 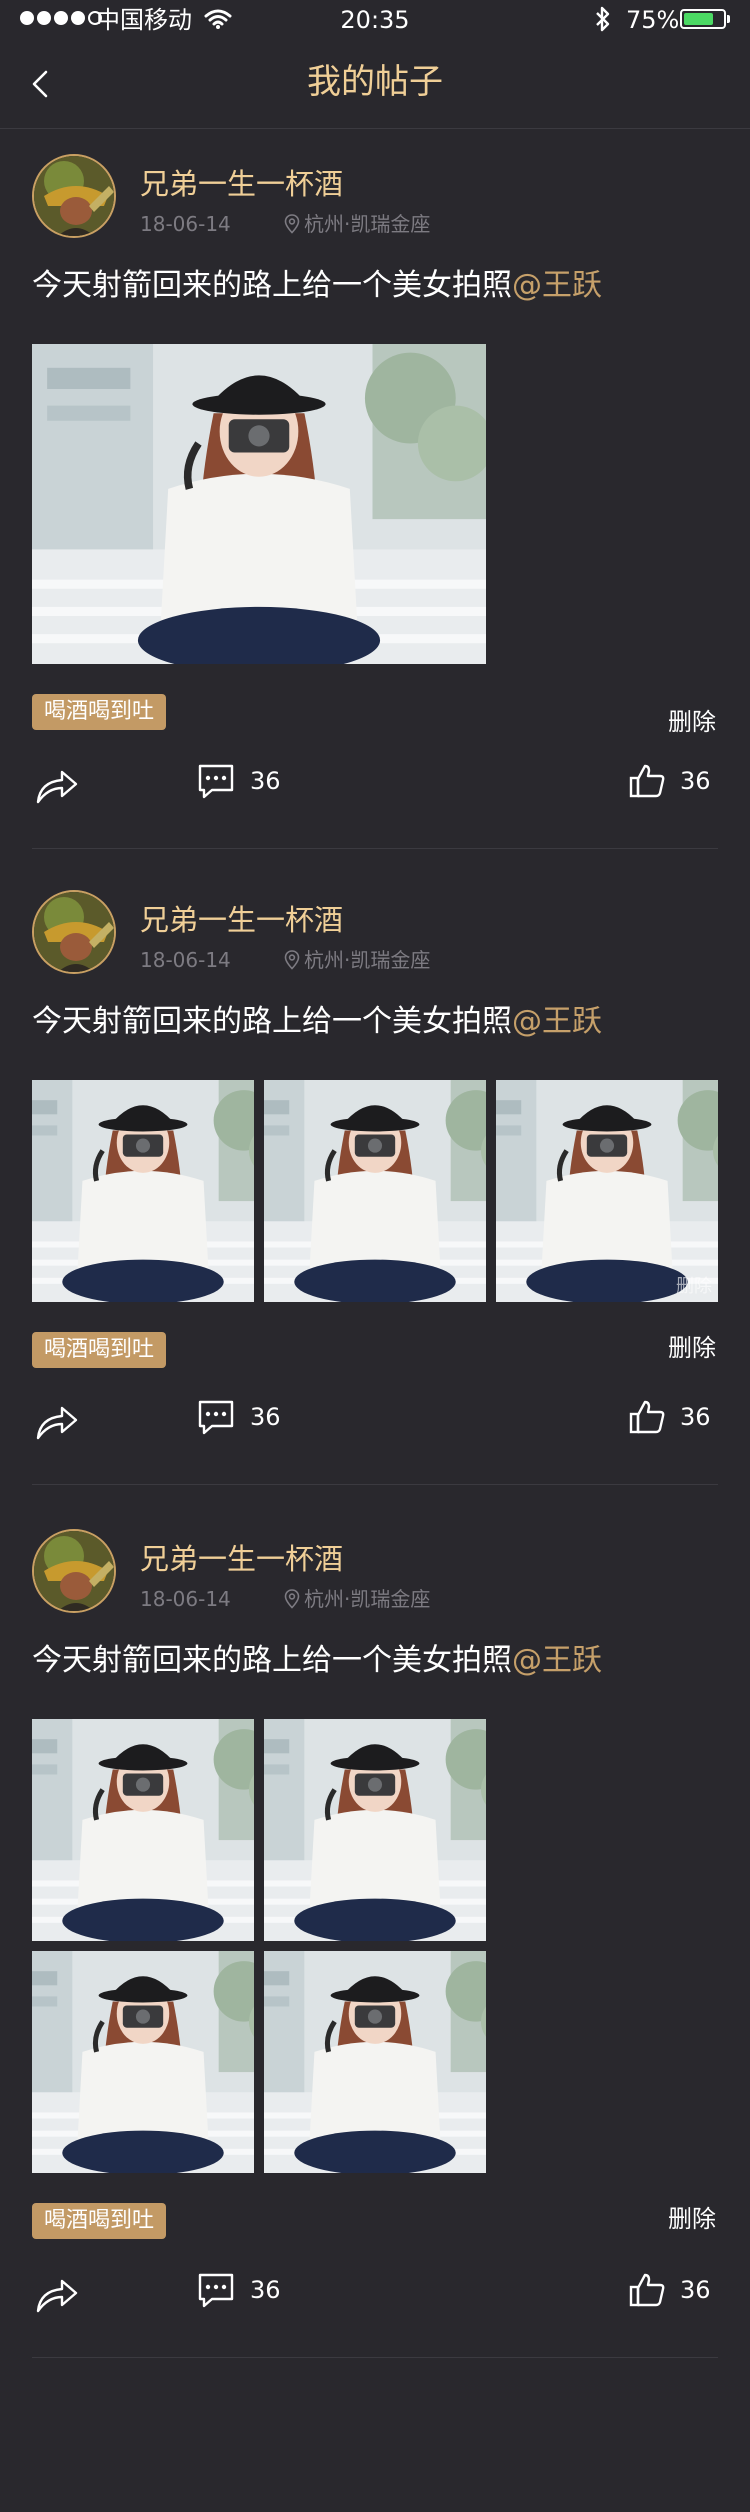 What do you see at coordinates (728, 19) in the screenshot?
I see `battery-nub` at bounding box center [728, 19].